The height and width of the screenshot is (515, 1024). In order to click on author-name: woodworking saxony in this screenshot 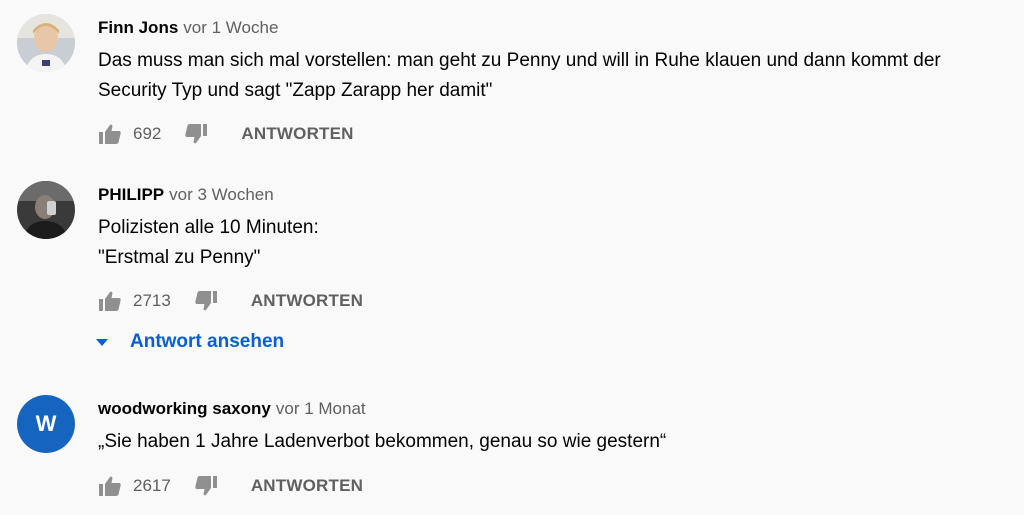, I will do `click(184, 408)`.